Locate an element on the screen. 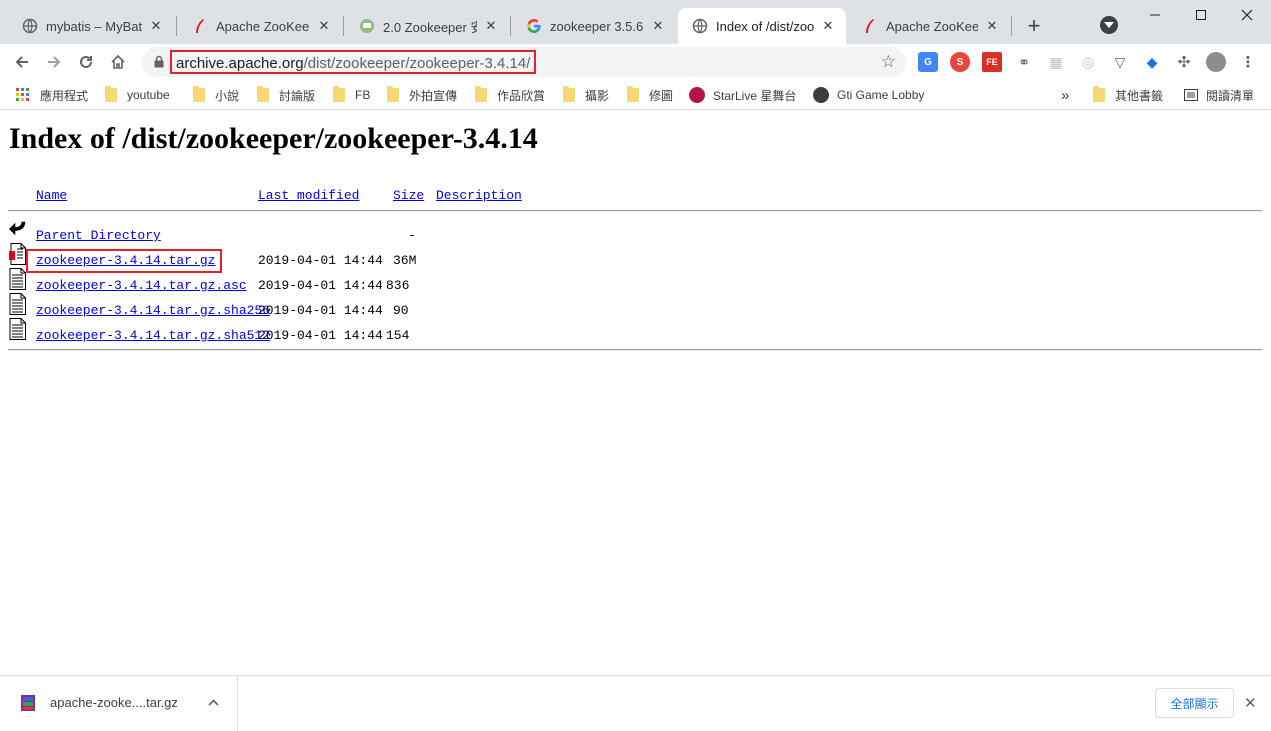 Image resolution: width=1271 pixels, height=731 pixels. maximize-button is located at coordinates (1201, 15).